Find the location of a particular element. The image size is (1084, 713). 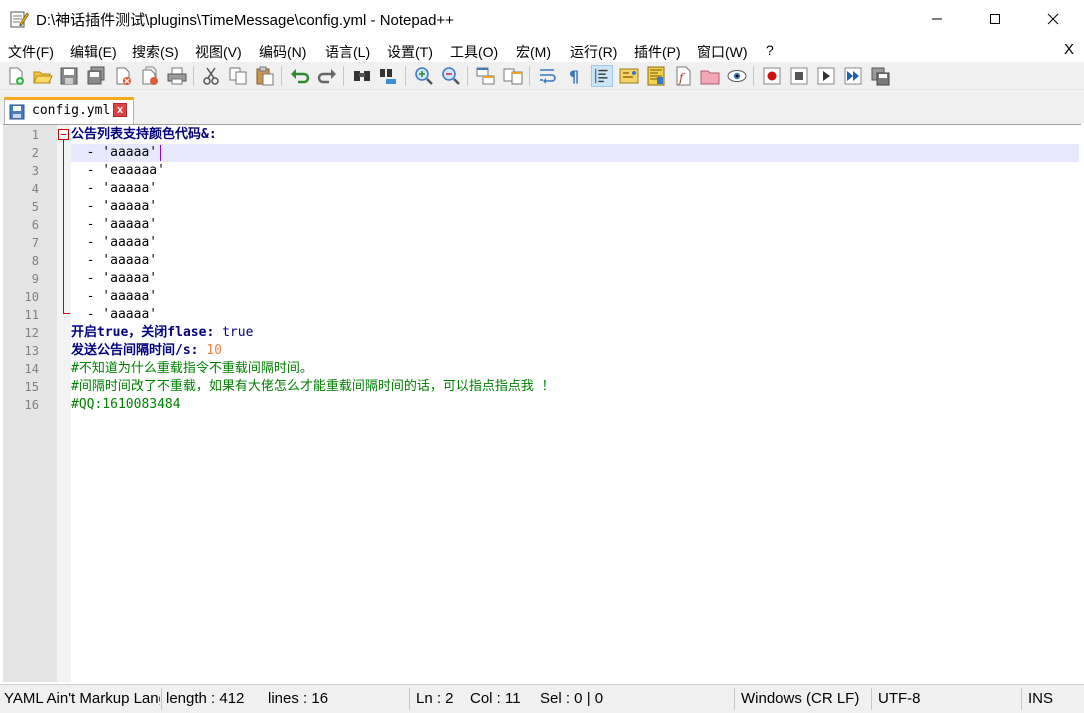

run-macro-multiple-icon is located at coordinates (853, 76).